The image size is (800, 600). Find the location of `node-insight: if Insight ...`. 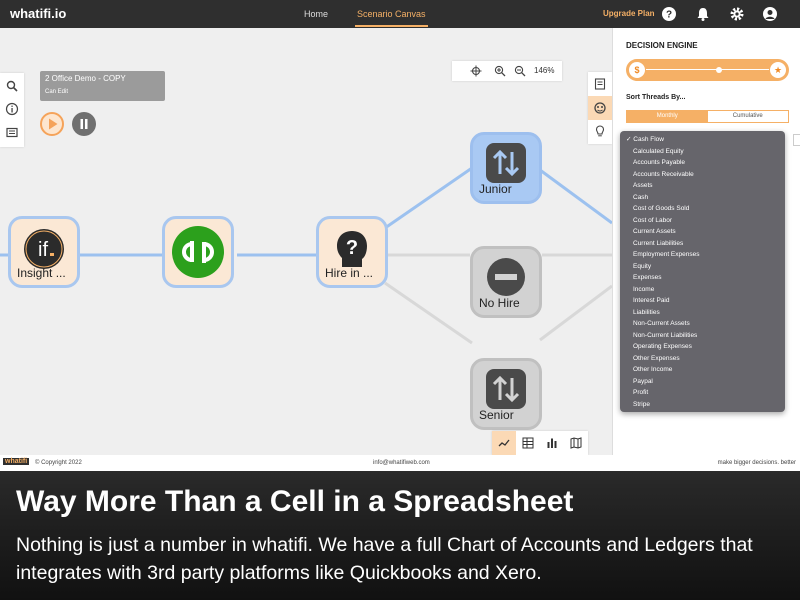

node-insight: if Insight ... is located at coordinates (44, 252).